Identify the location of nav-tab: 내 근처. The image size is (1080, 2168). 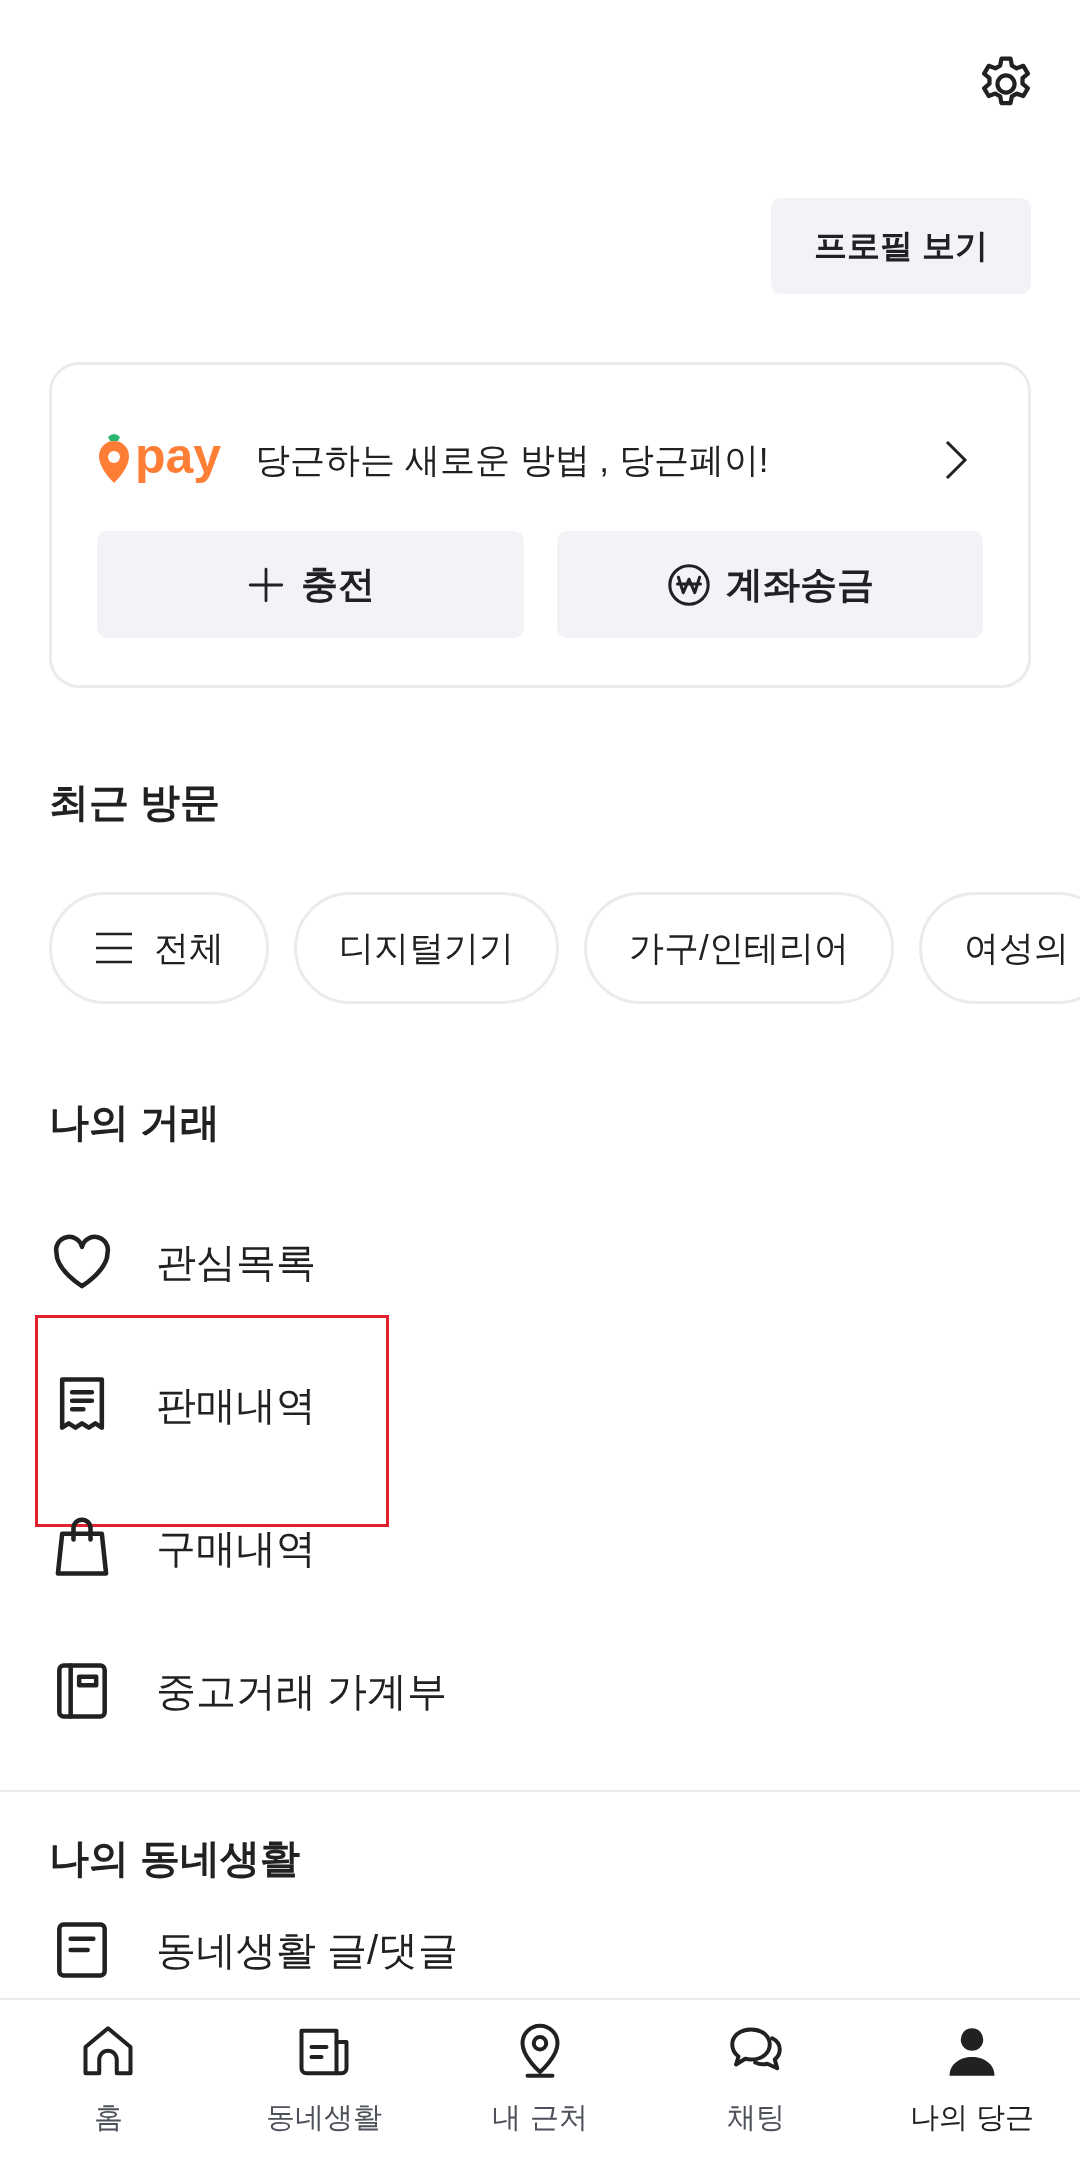
(540, 2084).